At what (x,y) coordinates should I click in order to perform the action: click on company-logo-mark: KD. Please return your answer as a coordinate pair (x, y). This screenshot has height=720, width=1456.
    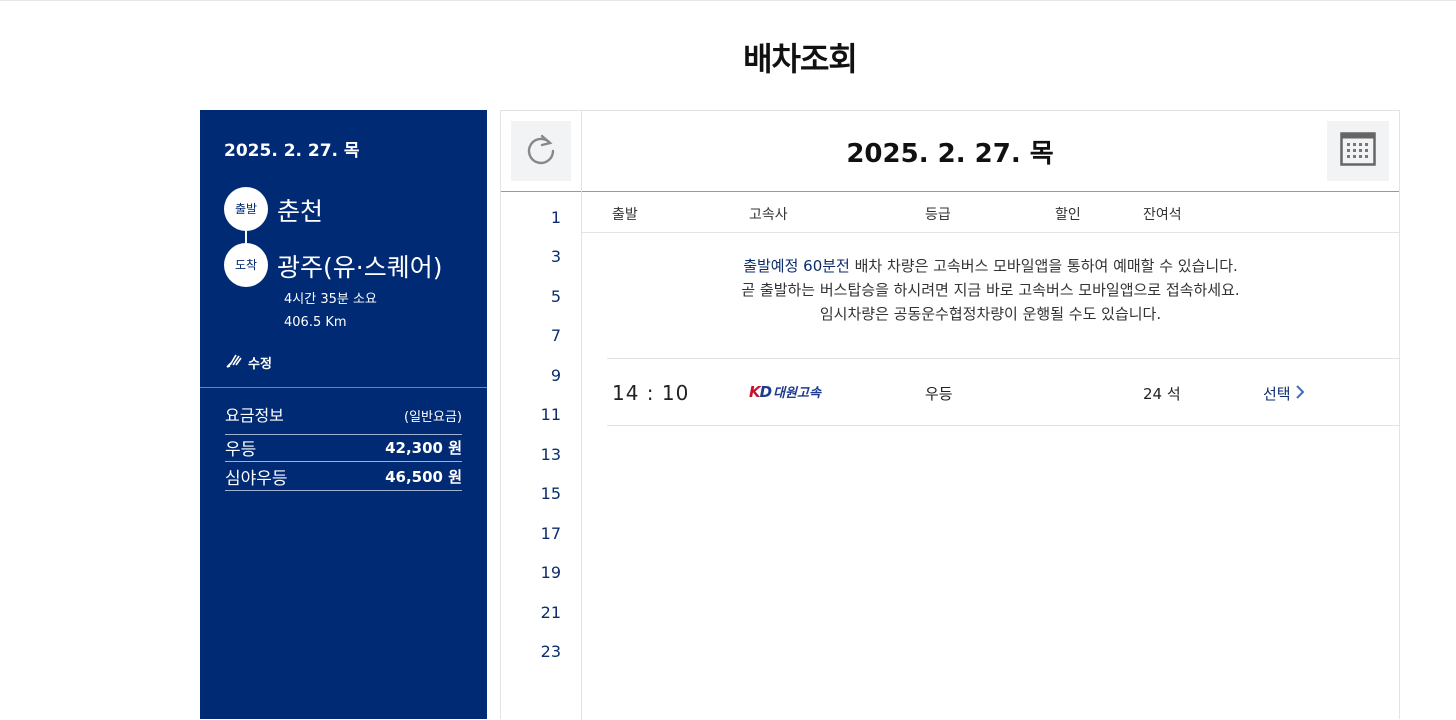
    Looking at the image, I should click on (760, 391).